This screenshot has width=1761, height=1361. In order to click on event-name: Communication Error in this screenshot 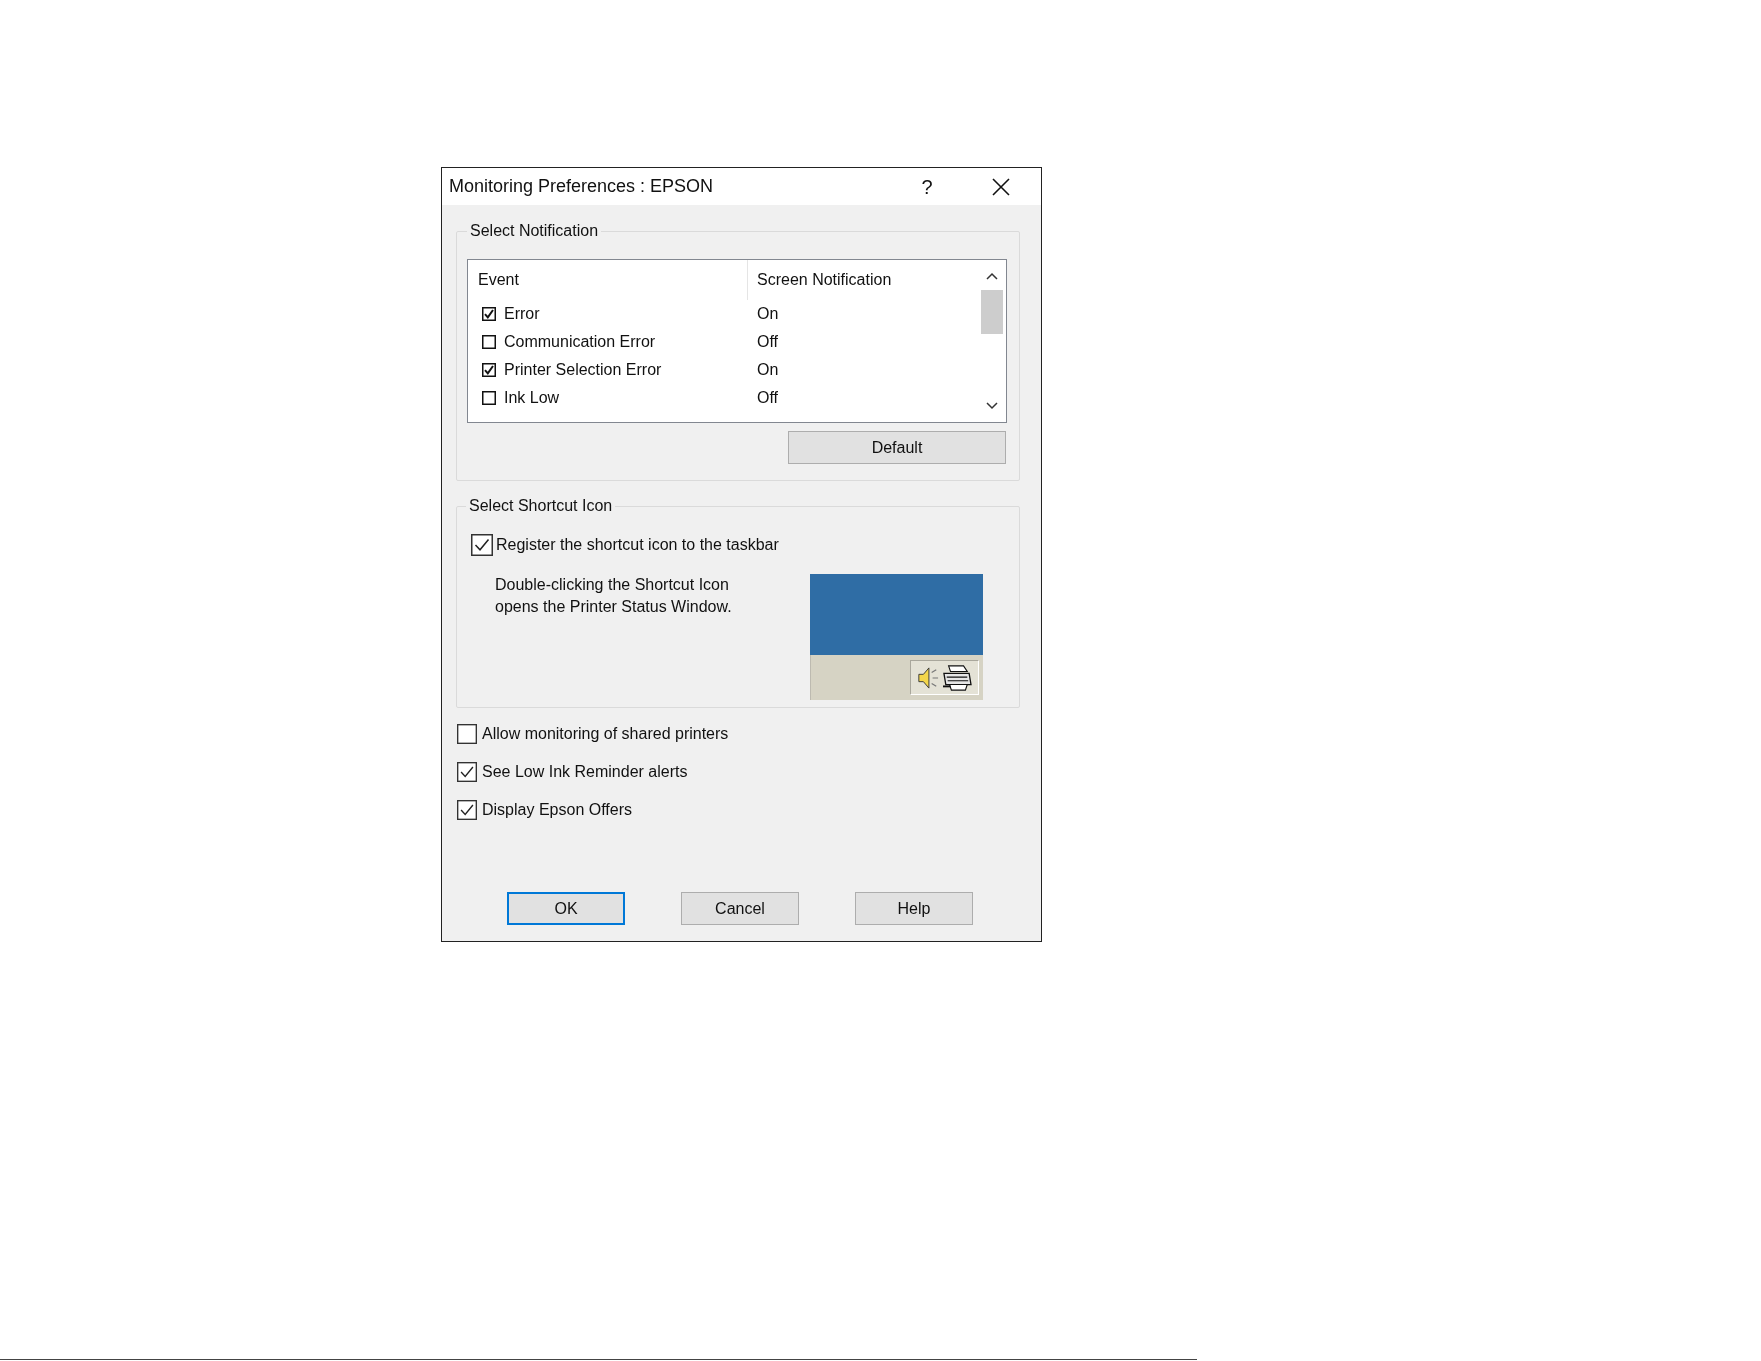, I will do `click(580, 342)`.